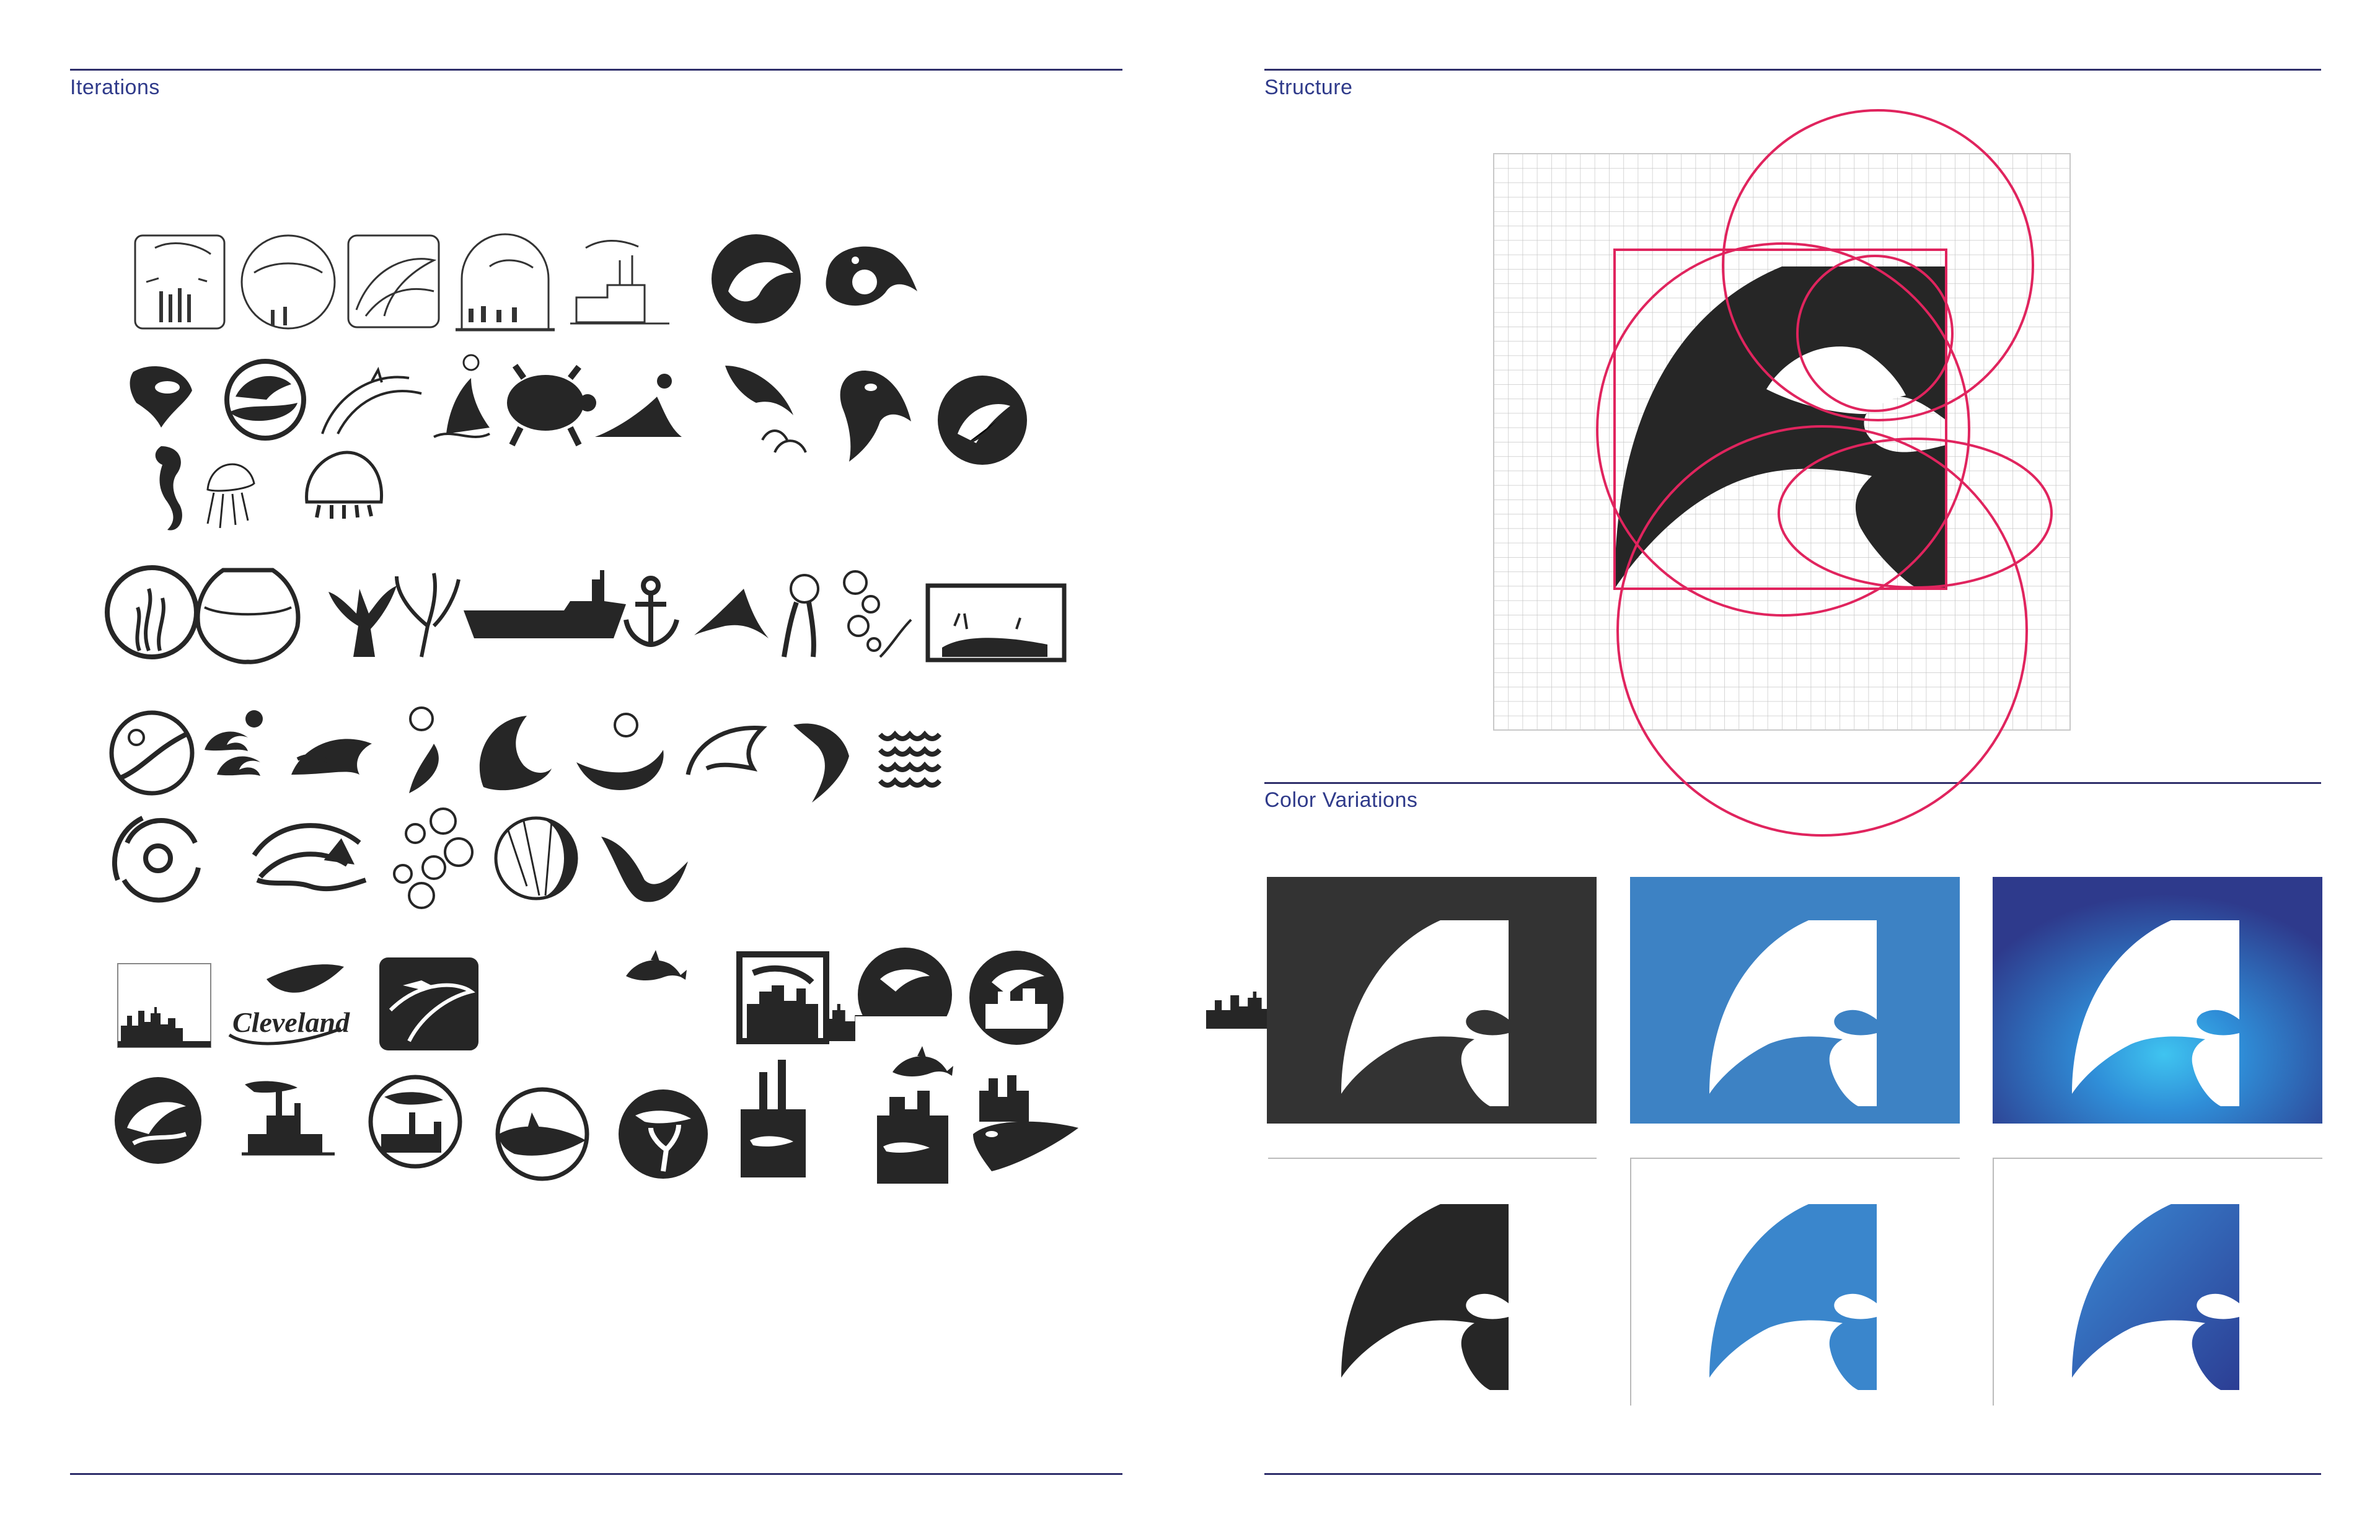 The width and height of the screenshot is (2380, 1540). I want to click on fin-icon, so click(731, 613).